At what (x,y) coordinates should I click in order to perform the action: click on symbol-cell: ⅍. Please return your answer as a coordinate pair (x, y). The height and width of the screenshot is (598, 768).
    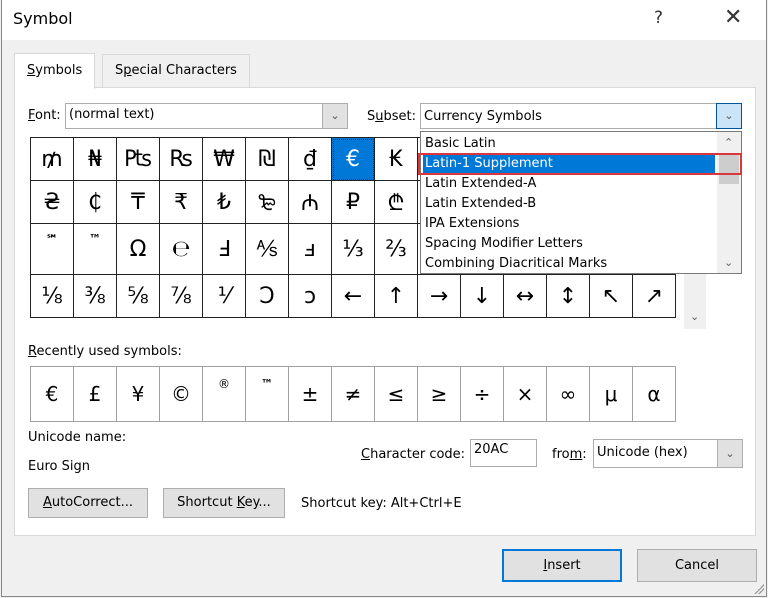
    Looking at the image, I should click on (267, 249).